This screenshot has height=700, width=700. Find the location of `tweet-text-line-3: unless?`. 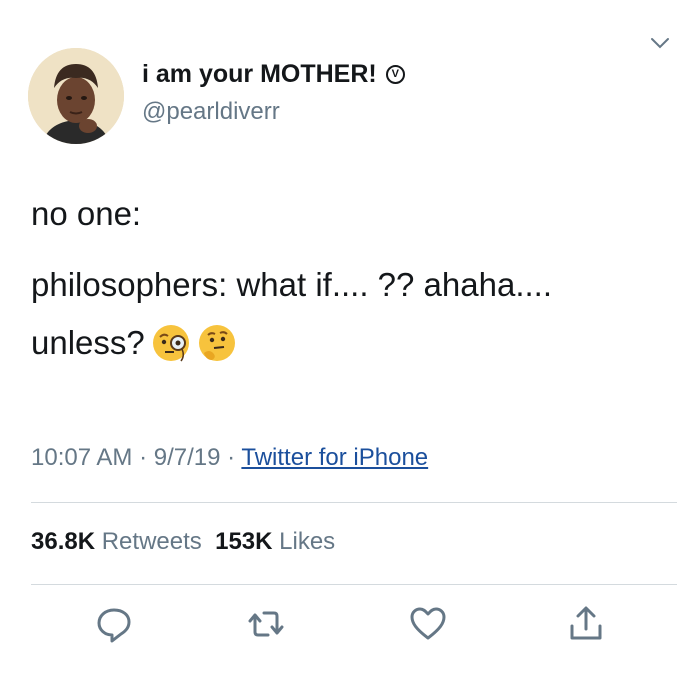

tweet-text-line-3: unless? is located at coordinates (134, 343).